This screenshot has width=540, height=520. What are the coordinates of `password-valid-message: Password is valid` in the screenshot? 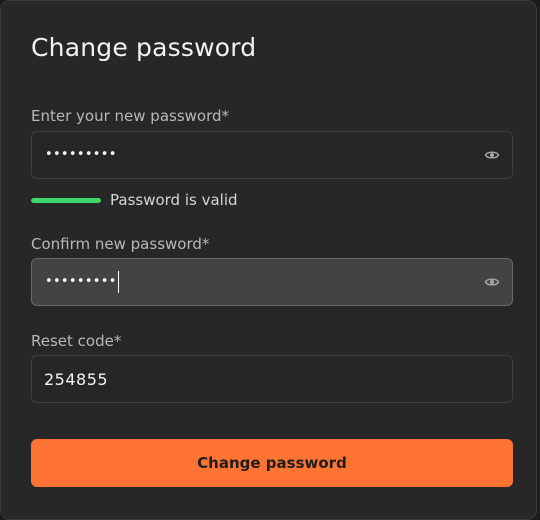 It's located at (174, 200).